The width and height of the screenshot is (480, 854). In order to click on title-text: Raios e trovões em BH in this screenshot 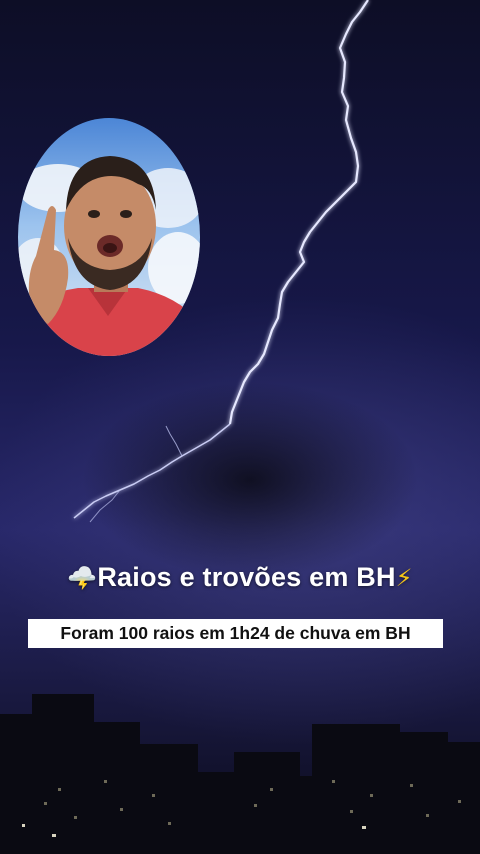, I will do `click(246, 577)`.